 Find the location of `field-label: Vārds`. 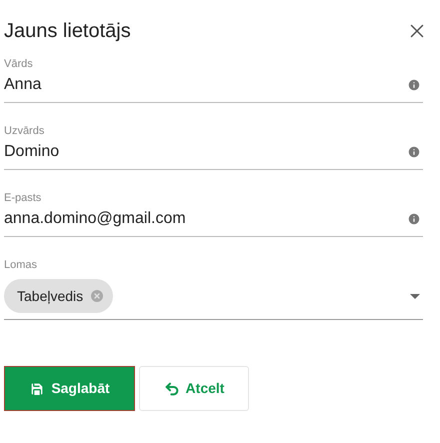

field-label: Vārds is located at coordinates (19, 64).